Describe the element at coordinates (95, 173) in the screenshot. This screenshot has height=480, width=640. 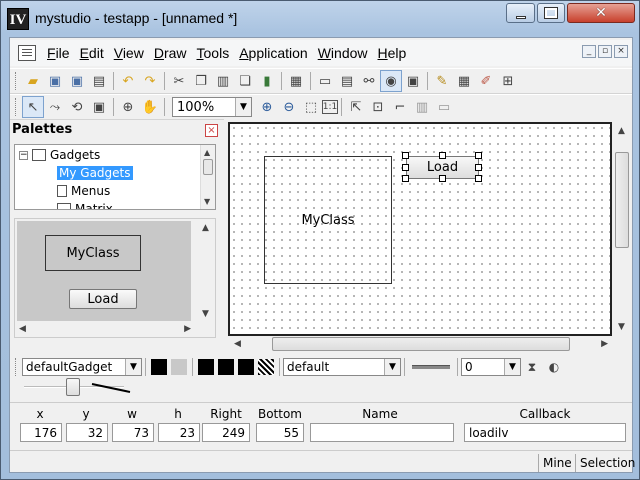
I see `tree-item-my-gadgets: My Gadgets` at that location.